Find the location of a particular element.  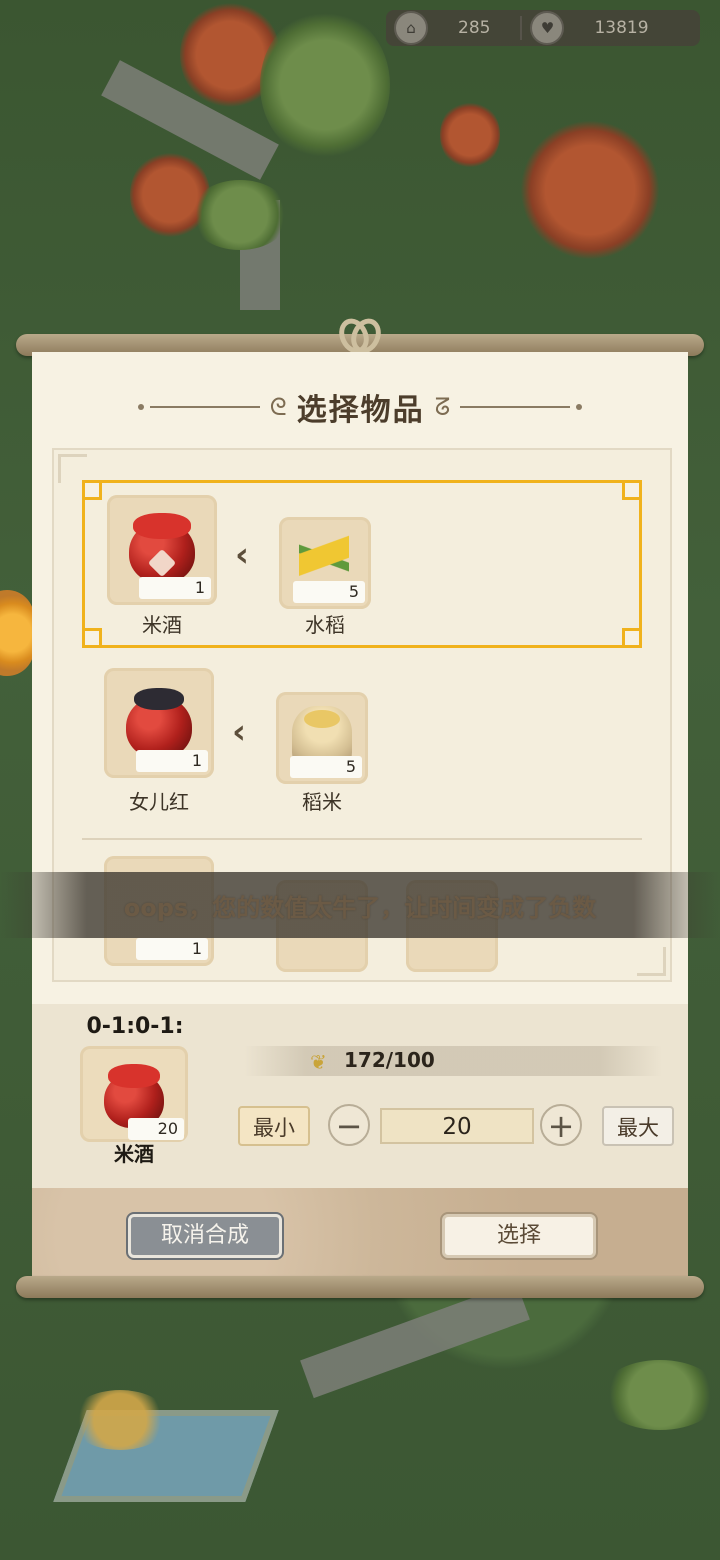

selected-item-name: 米酒 is located at coordinates (134, 1154).